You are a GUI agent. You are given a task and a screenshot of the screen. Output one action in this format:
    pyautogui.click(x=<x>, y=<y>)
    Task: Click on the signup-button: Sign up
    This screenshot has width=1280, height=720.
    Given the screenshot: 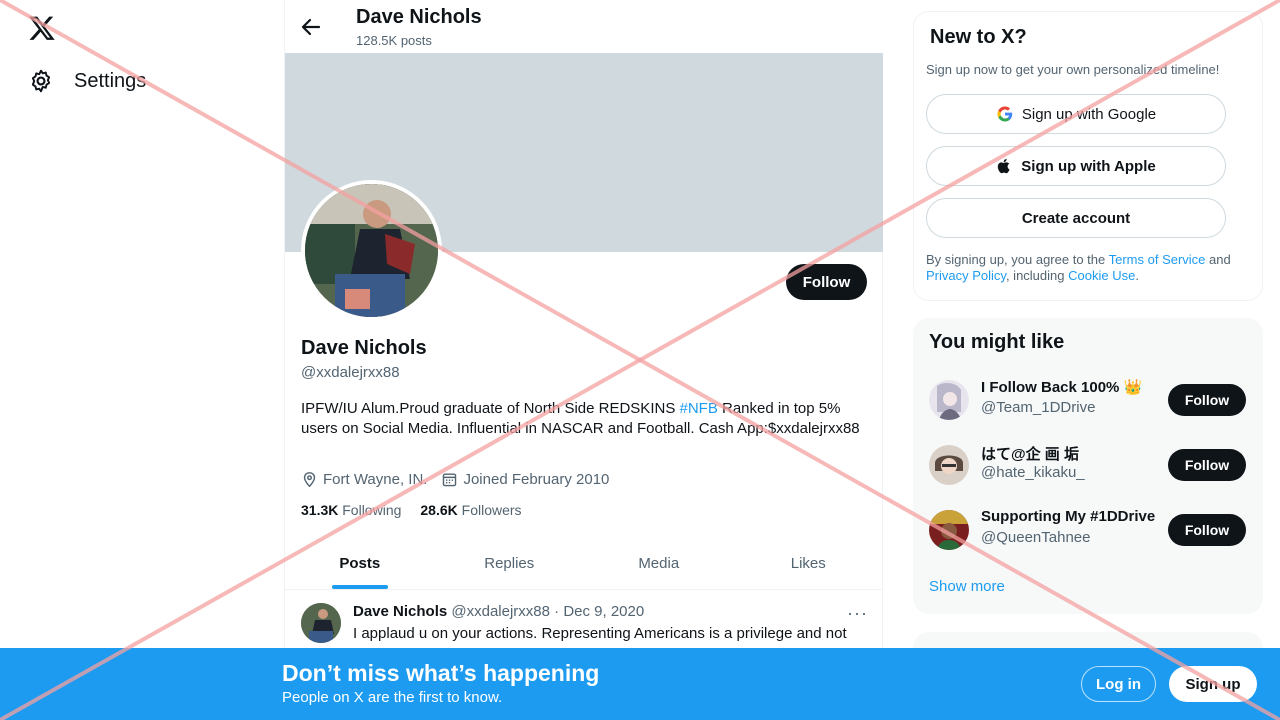 What is the action you would take?
    pyautogui.click(x=1213, y=684)
    